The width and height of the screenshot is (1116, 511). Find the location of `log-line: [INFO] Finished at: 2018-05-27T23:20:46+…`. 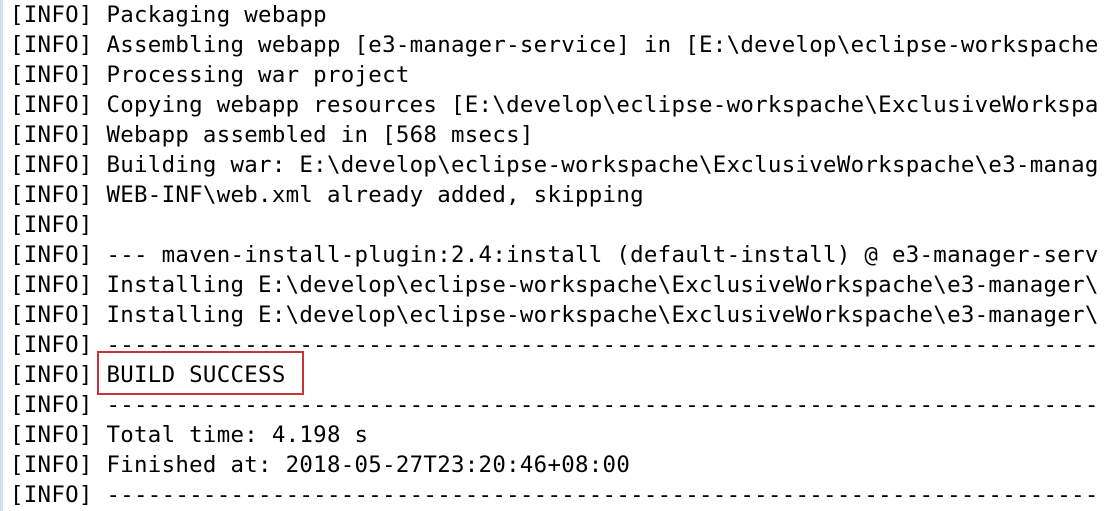

log-line: [INFO] Finished at: 2018-05-27T23:20:46+… is located at coordinates (554, 465).